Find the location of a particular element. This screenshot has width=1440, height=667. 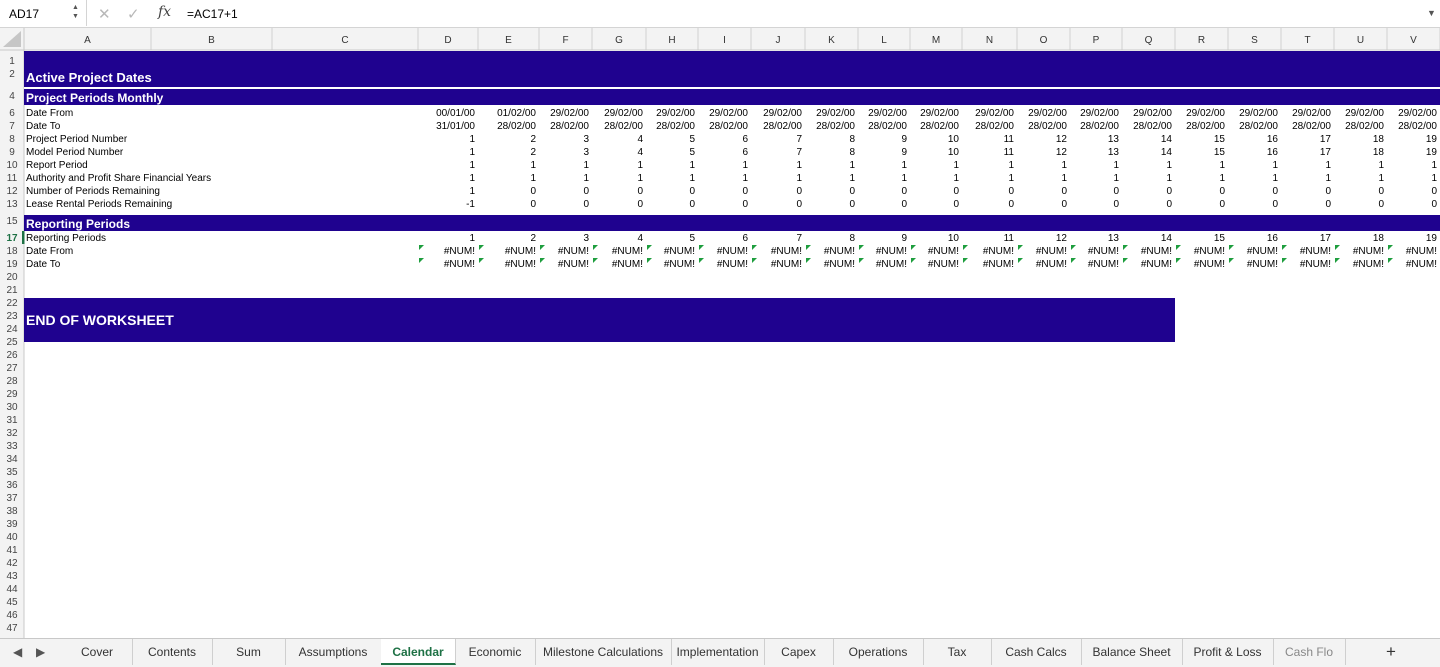

row-number-34: 34 is located at coordinates (12, 459).